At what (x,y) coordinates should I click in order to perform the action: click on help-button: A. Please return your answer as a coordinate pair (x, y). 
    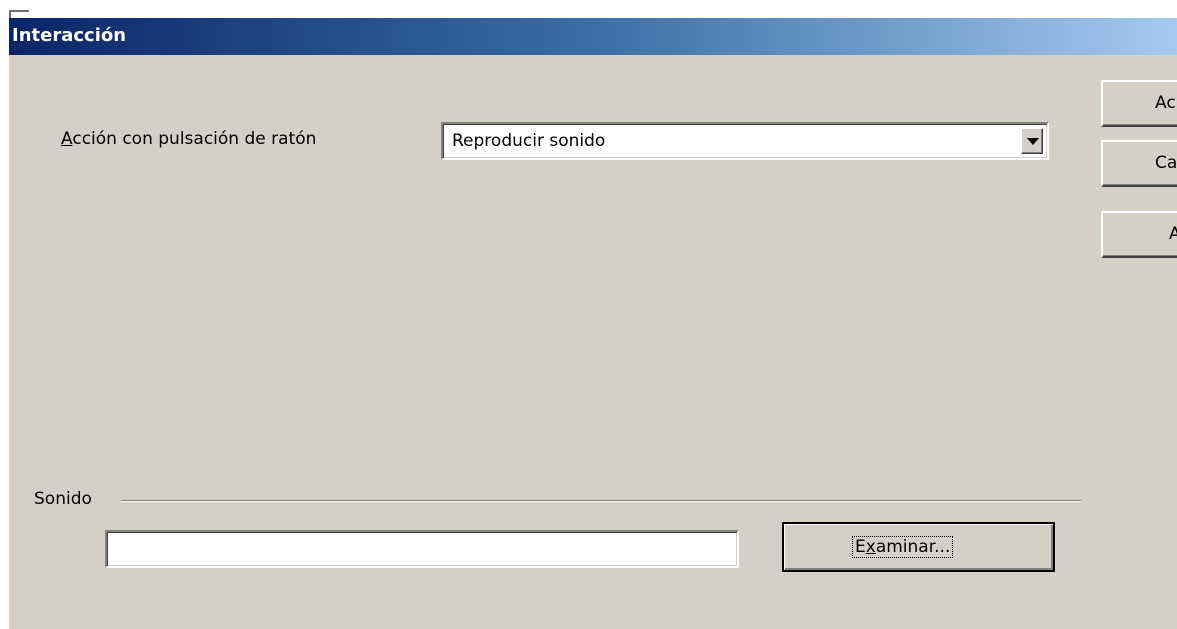
    Looking at the image, I should click on (1139, 234).